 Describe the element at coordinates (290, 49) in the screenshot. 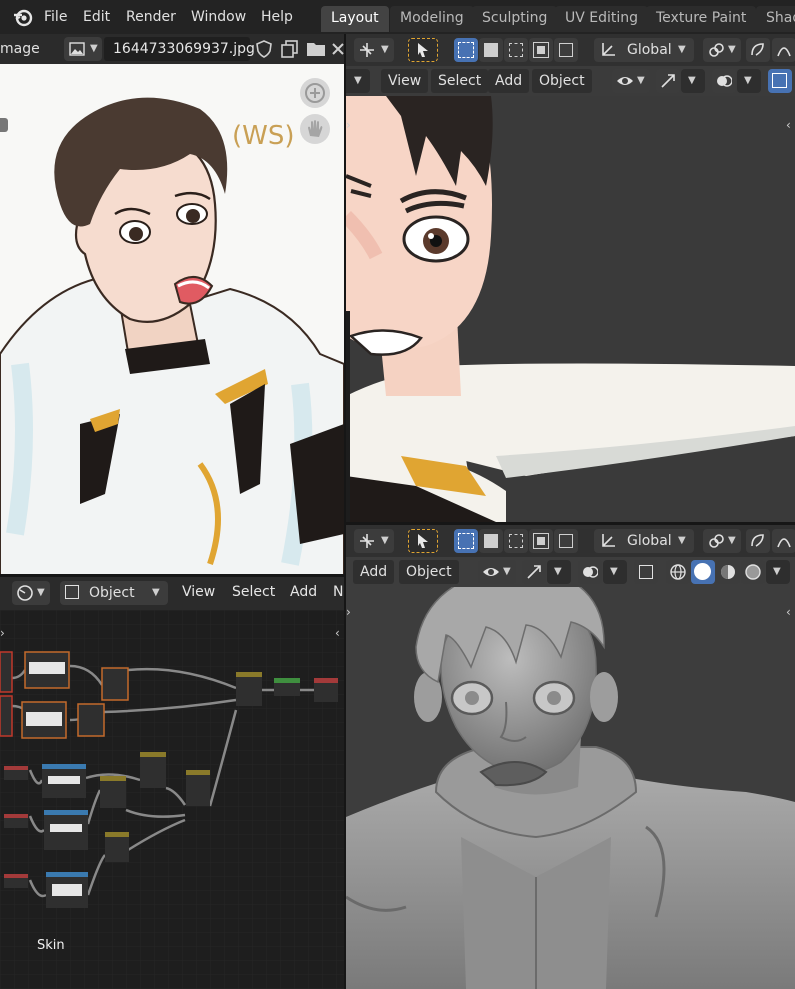

I see `duplicate-icon` at that location.